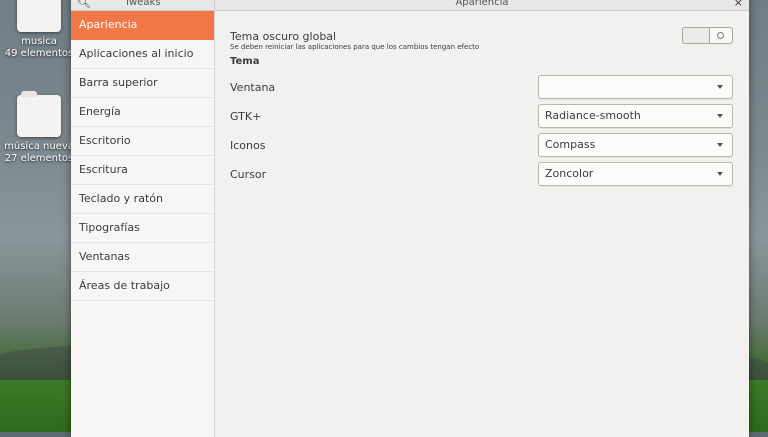  Describe the element at coordinates (253, 87) in the screenshot. I see `window-theme-label: Ventana` at that location.